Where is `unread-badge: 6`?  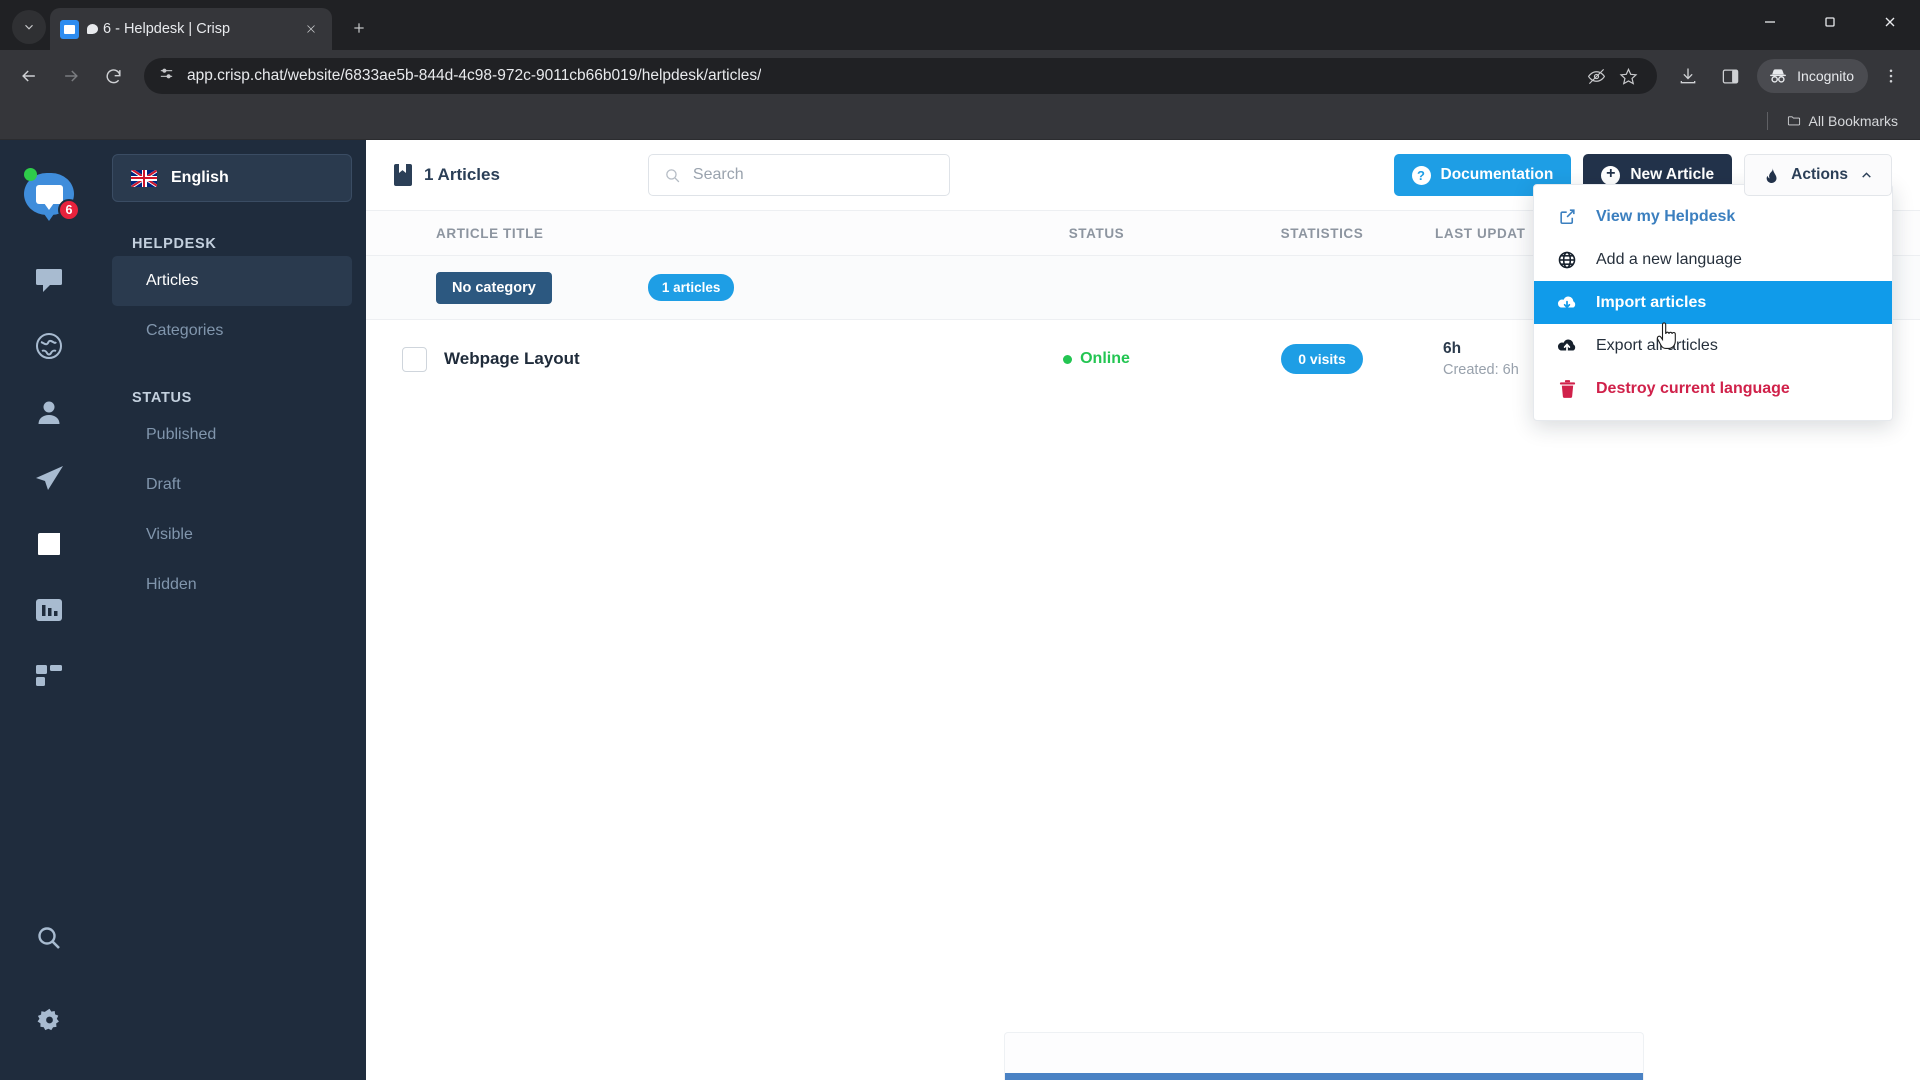 unread-badge: 6 is located at coordinates (69, 210).